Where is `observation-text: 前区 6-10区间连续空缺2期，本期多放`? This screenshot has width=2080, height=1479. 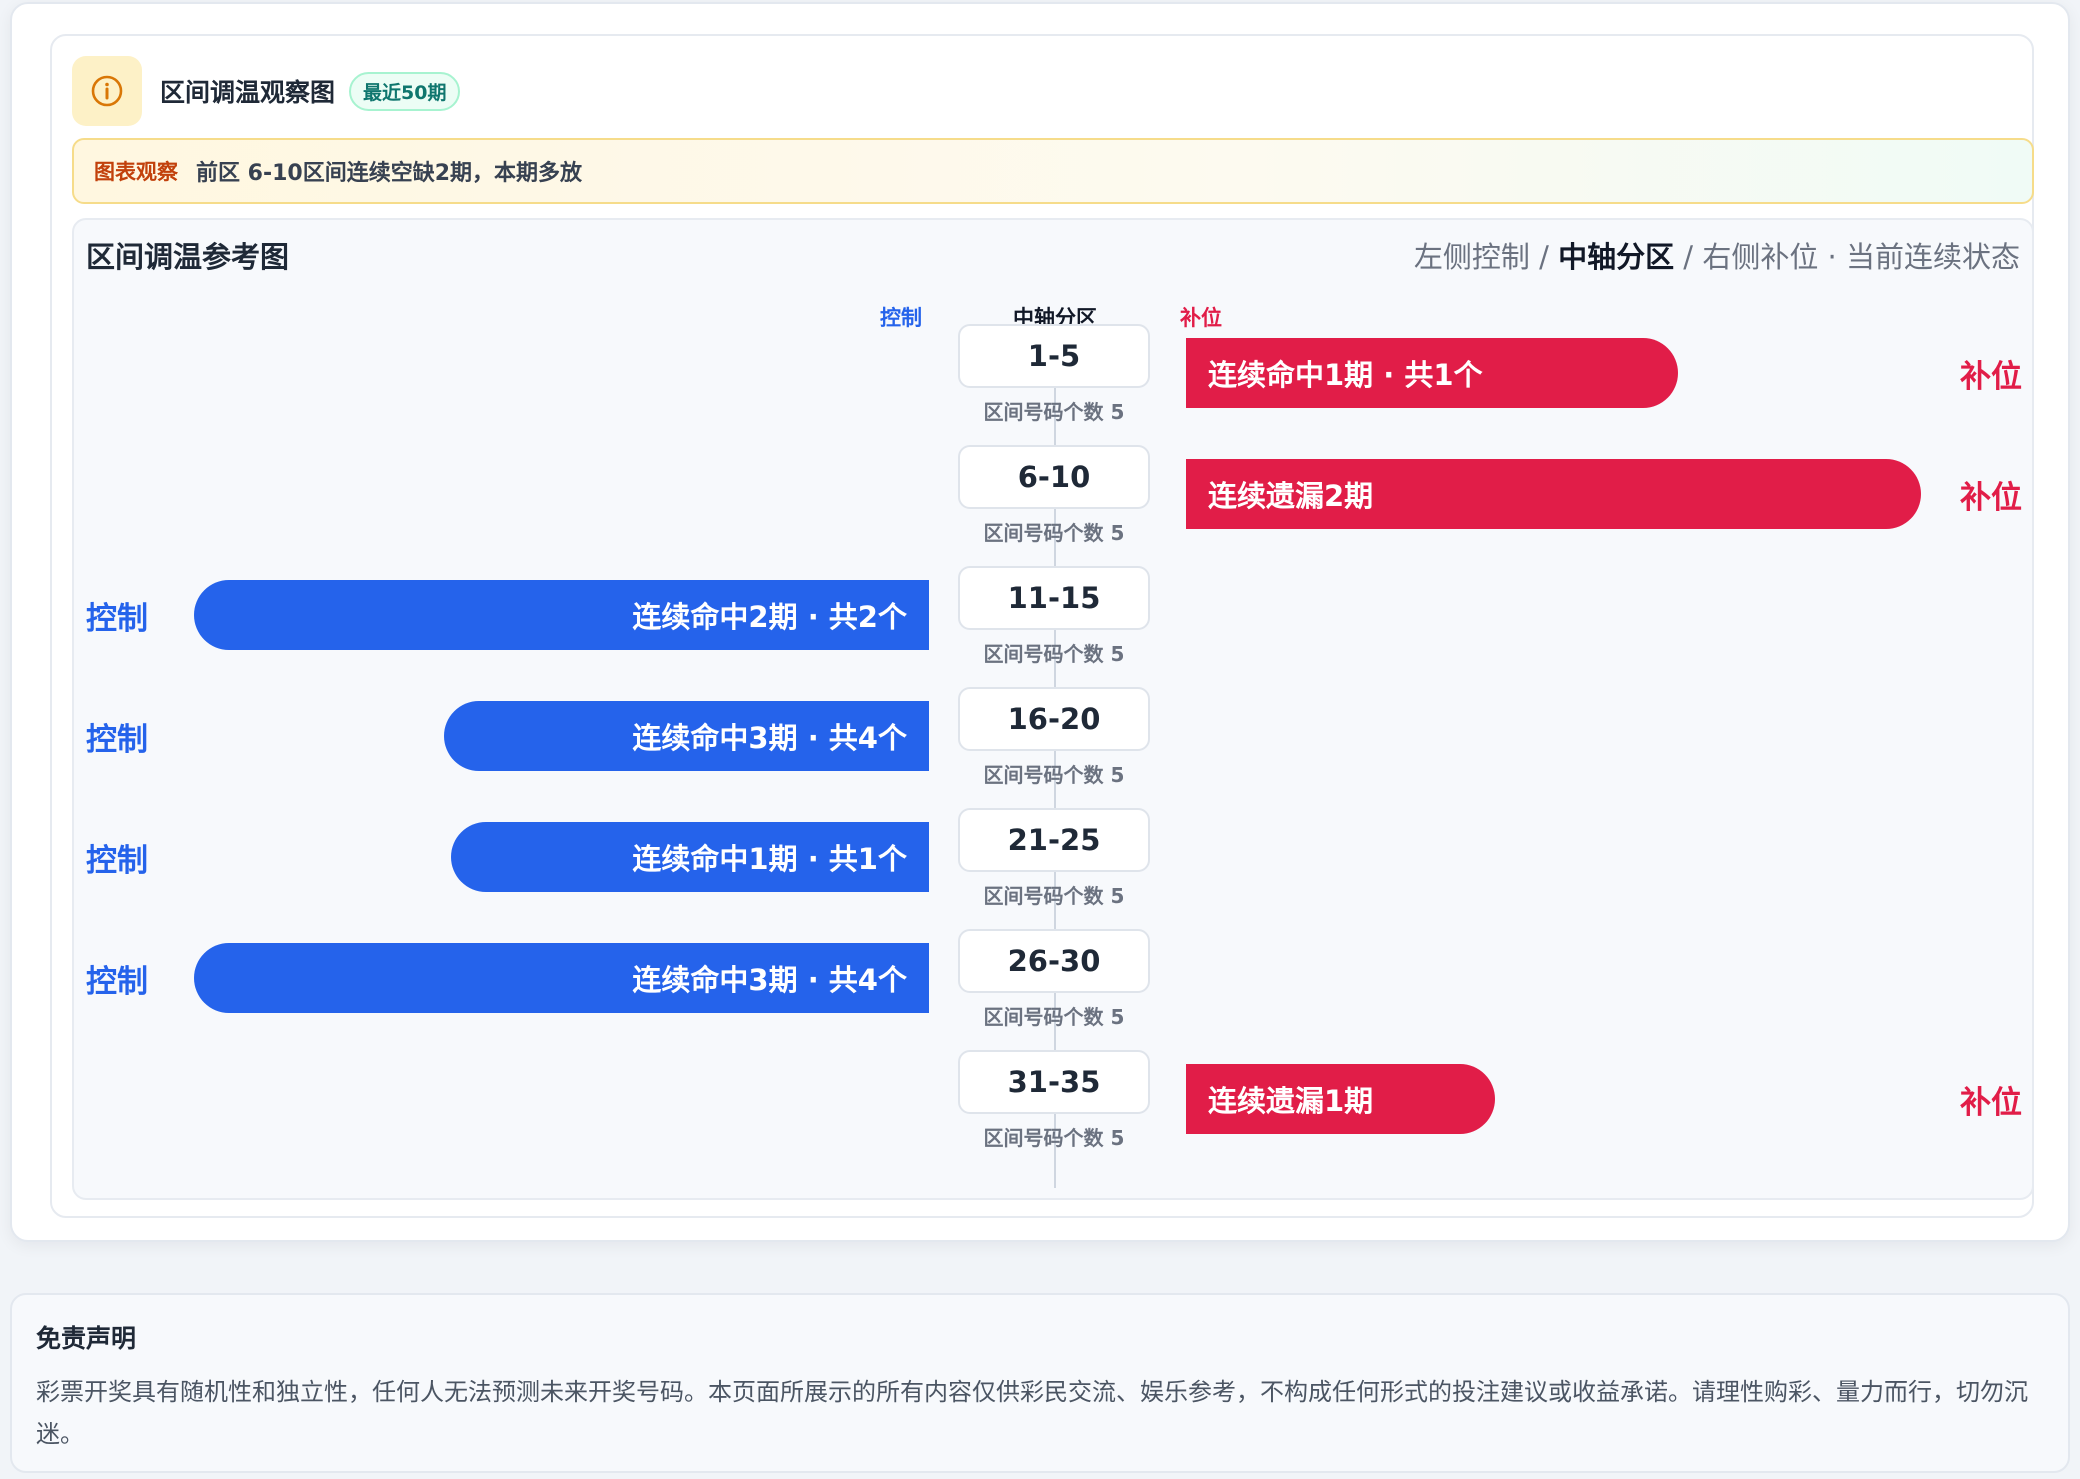
observation-text: 前区 6-10区间连续空缺2期，本期多放 is located at coordinates (389, 173).